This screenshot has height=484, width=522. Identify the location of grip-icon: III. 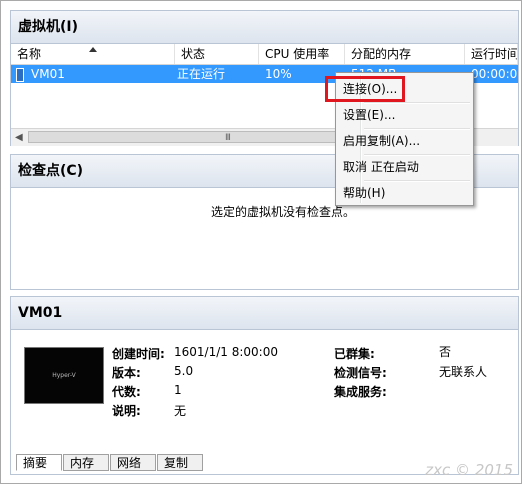
(228, 138).